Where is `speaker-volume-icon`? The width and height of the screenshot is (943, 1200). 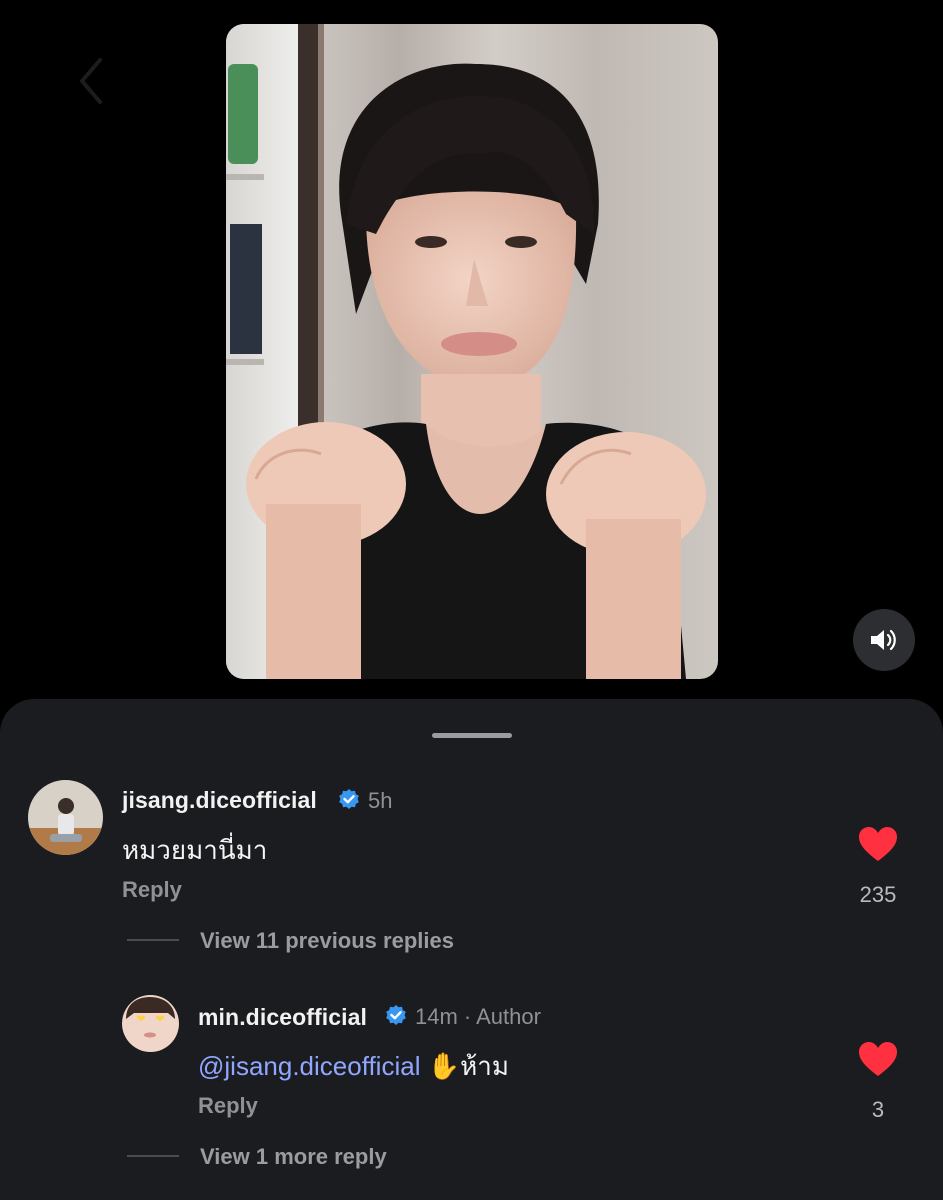 speaker-volume-icon is located at coordinates (883, 640).